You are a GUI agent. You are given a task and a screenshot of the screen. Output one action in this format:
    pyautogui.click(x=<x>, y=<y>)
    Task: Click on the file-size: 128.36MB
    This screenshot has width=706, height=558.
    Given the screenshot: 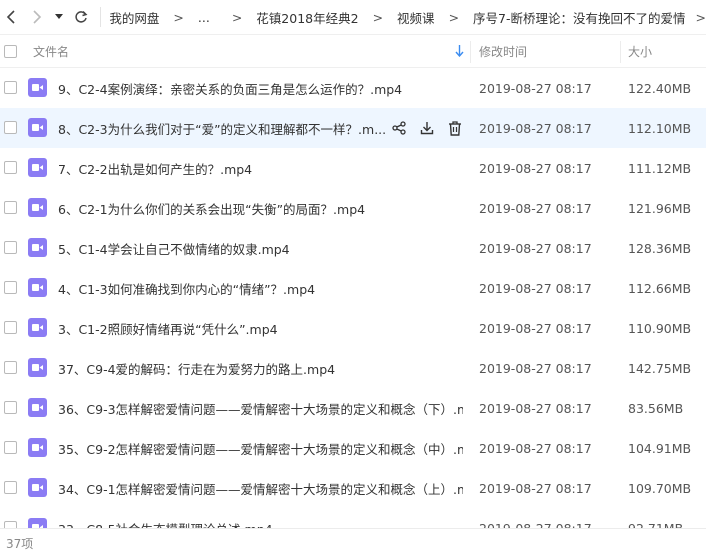 What is the action you would take?
    pyautogui.click(x=660, y=248)
    